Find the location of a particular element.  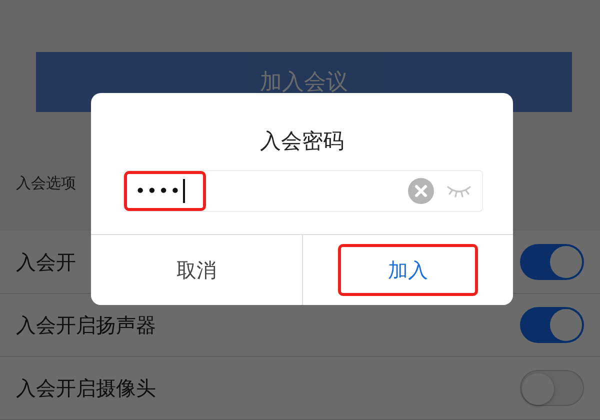

eye-closed-icon is located at coordinates (459, 191).